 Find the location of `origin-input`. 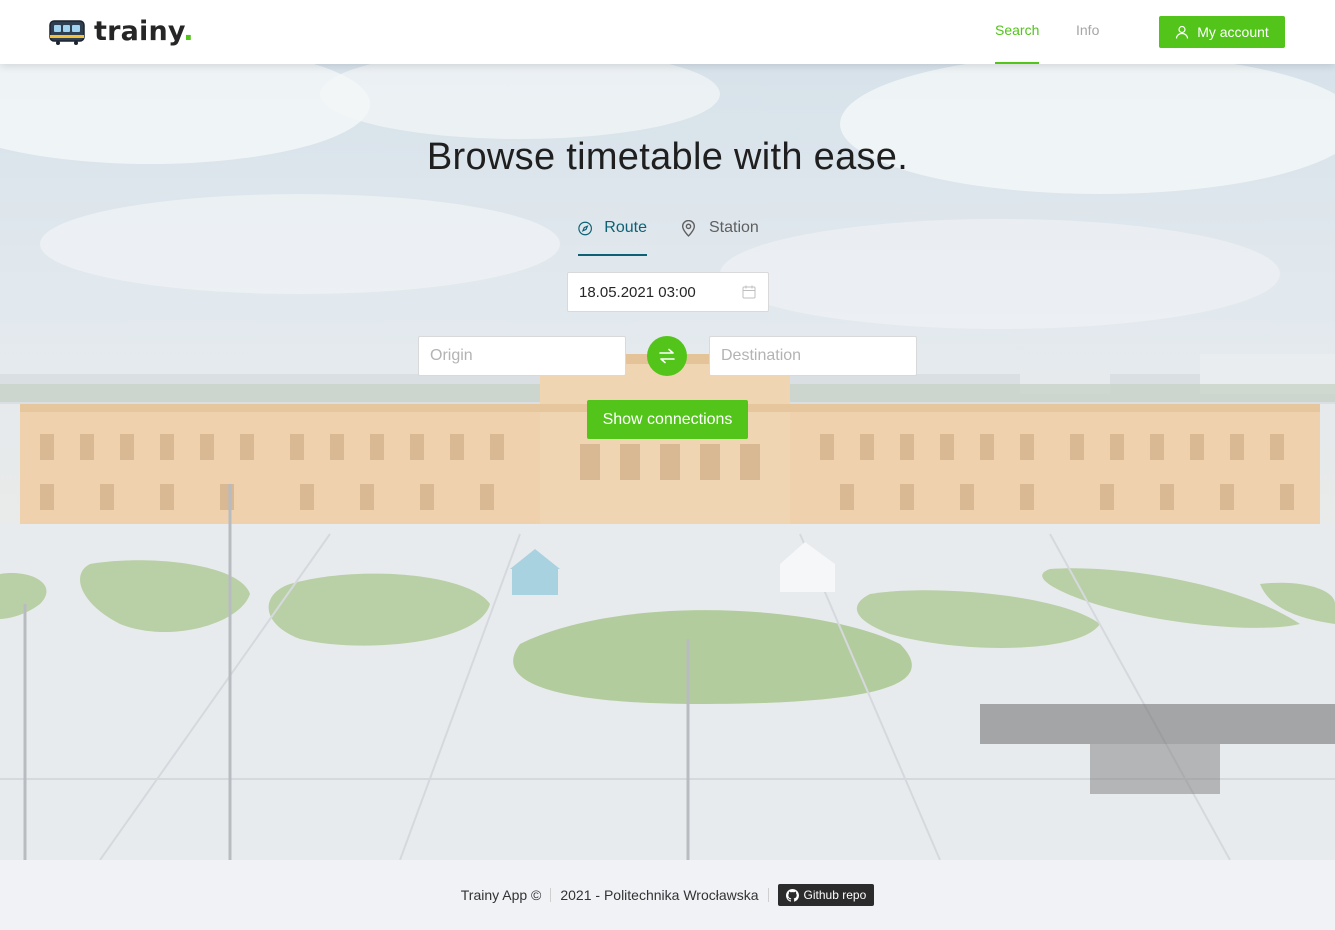

origin-input is located at coordinates (522, 356).